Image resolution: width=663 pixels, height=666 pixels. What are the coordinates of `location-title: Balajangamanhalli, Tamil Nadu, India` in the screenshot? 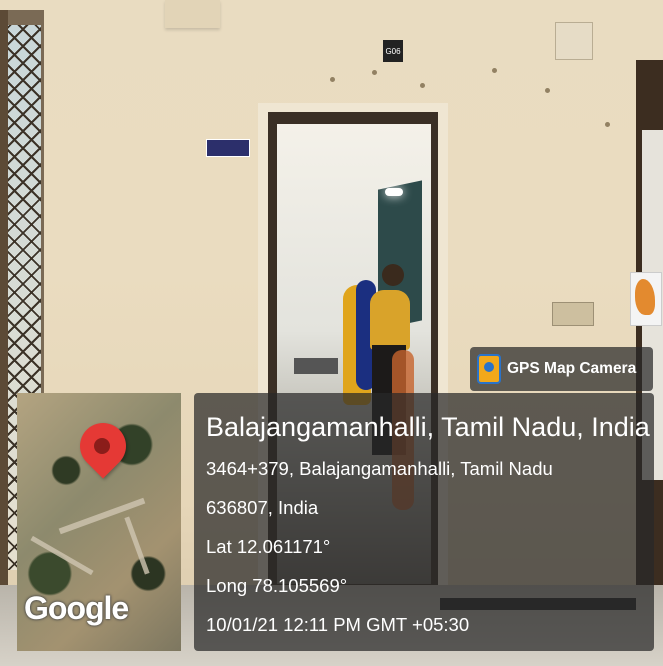 It's located at (428, 427).